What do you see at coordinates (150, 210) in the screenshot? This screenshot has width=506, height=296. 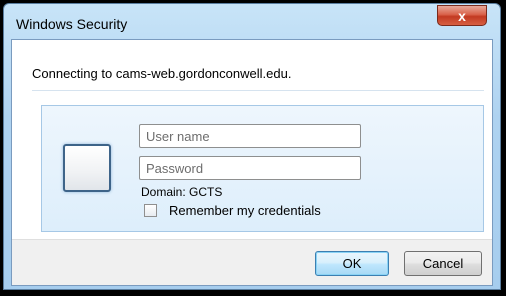 I see `remember-credentials-checkbox` at bounding box center [150, 210].